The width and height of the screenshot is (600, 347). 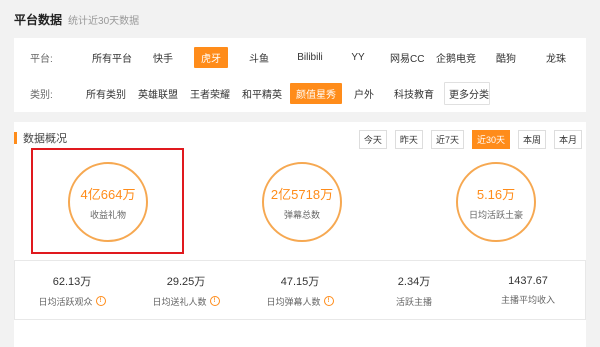 I want to click on stat-daily-gifters: 29.25万 日均送礼人数 !, so click(x=186, y=290).